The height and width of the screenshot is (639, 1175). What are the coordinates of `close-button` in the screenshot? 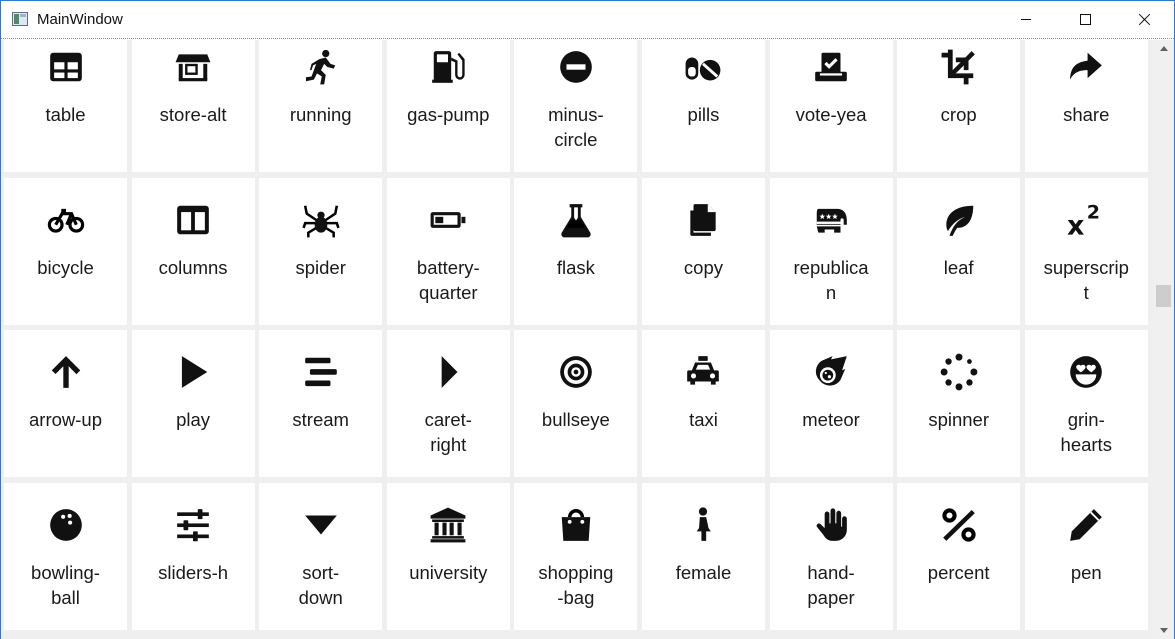 It's located at (1144, 19).